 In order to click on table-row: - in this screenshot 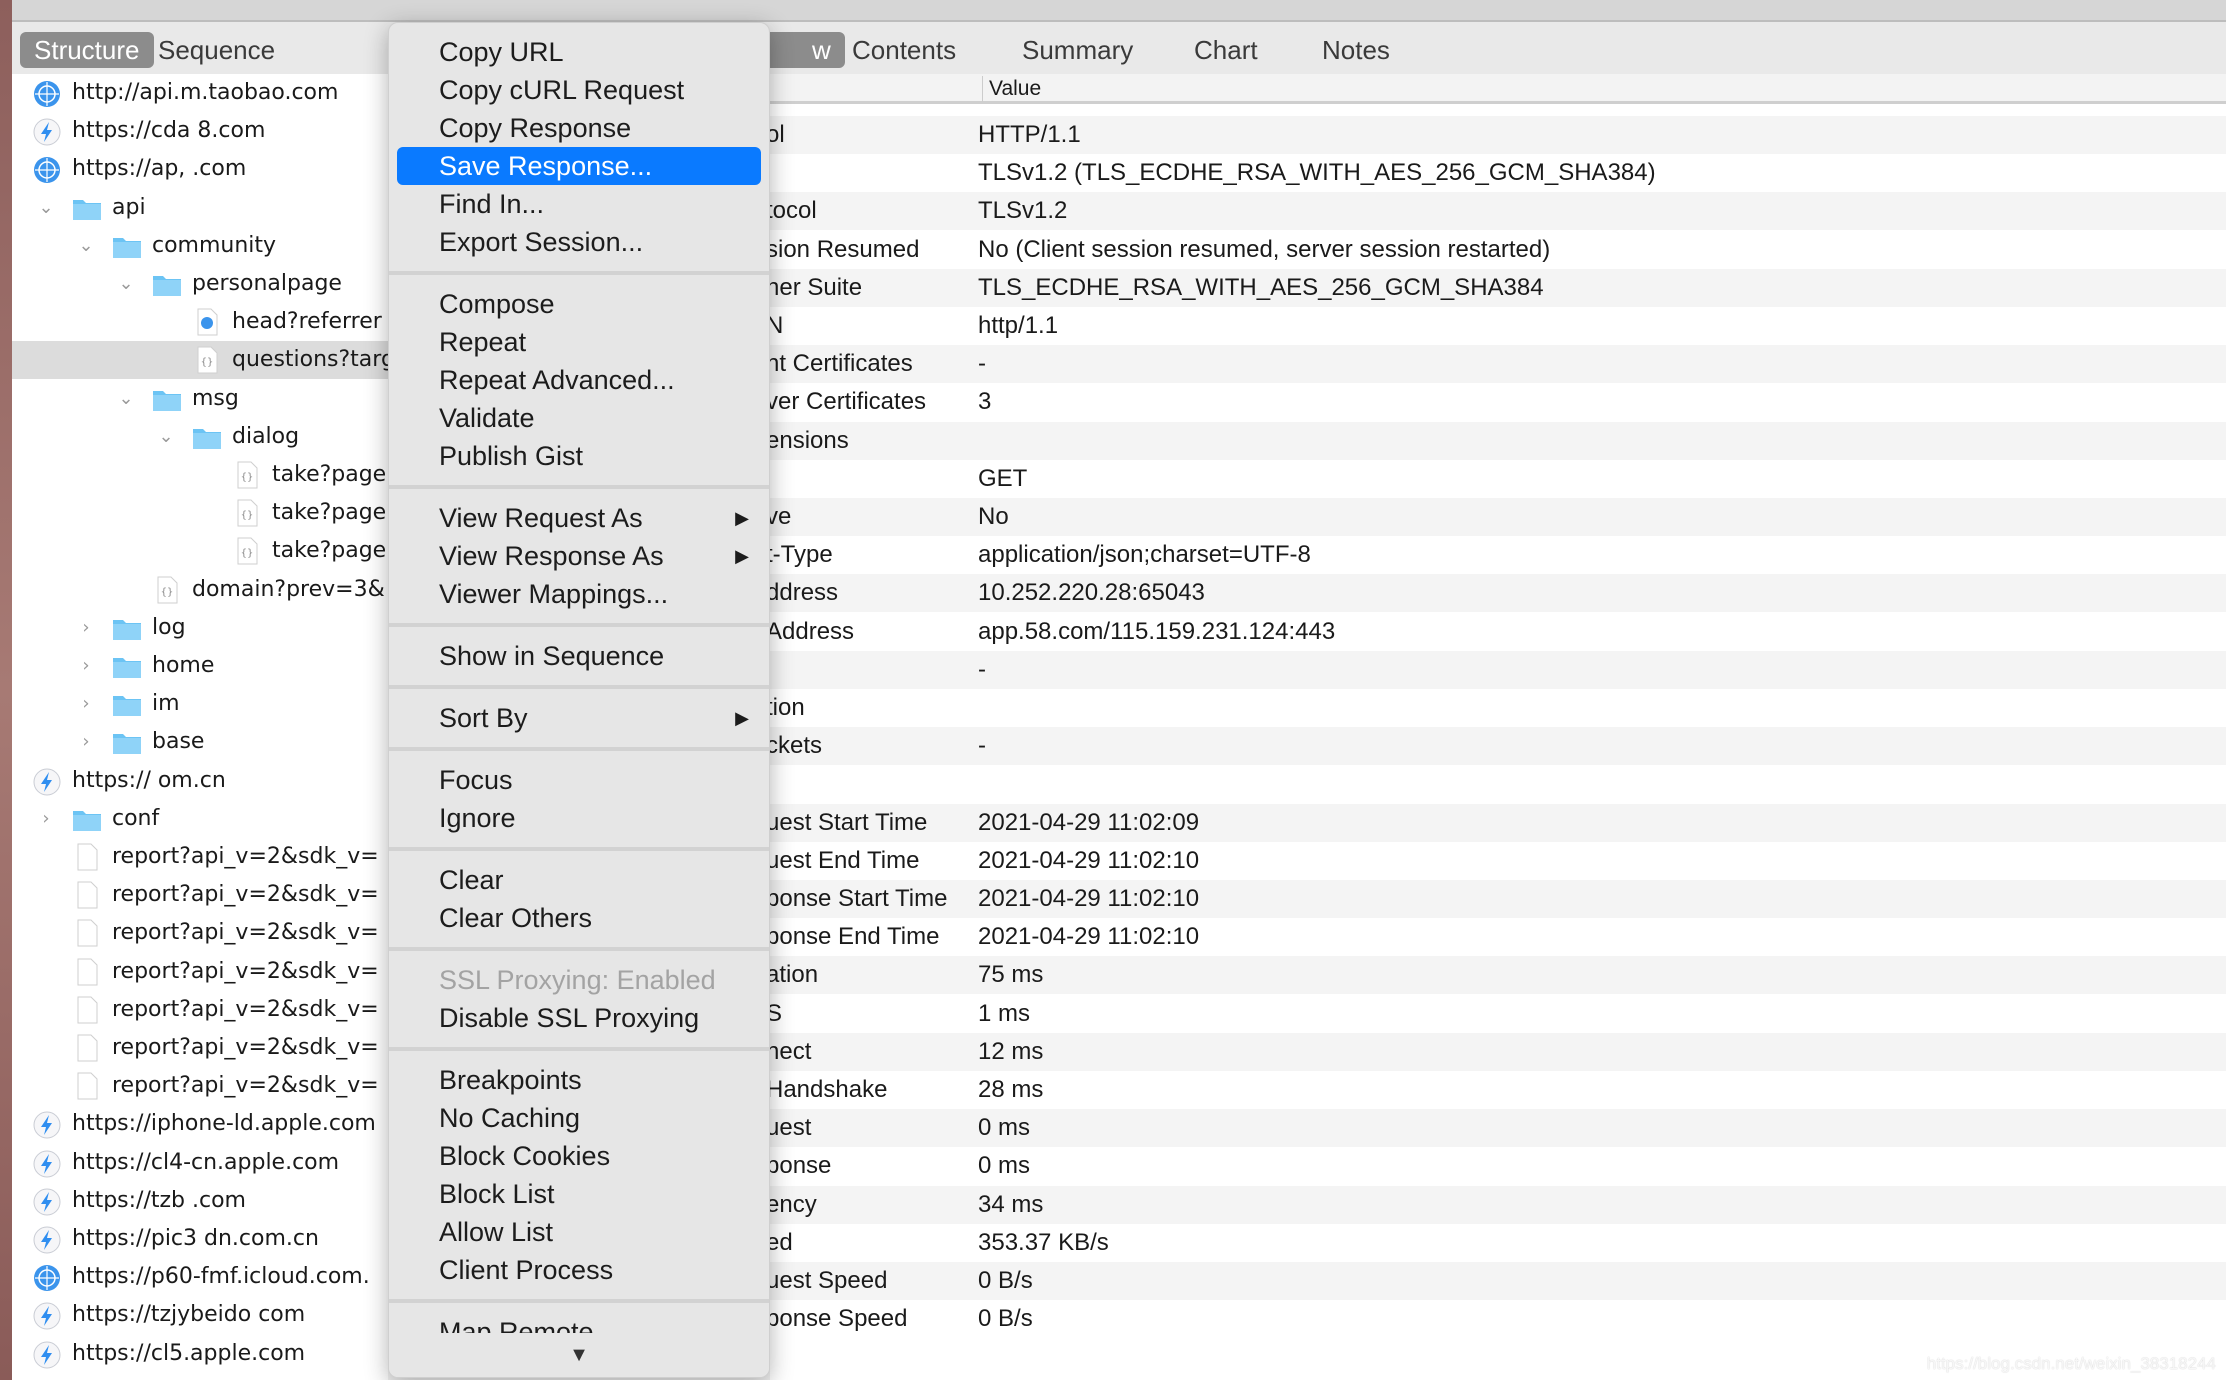, I will do `click(1498, 669)`.